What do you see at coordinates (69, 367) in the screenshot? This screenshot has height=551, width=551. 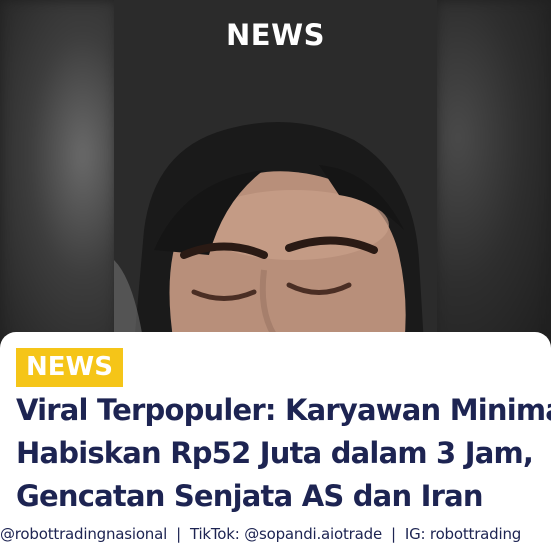 I see `news-tag: NEWS` at bounding box center [69, 367].